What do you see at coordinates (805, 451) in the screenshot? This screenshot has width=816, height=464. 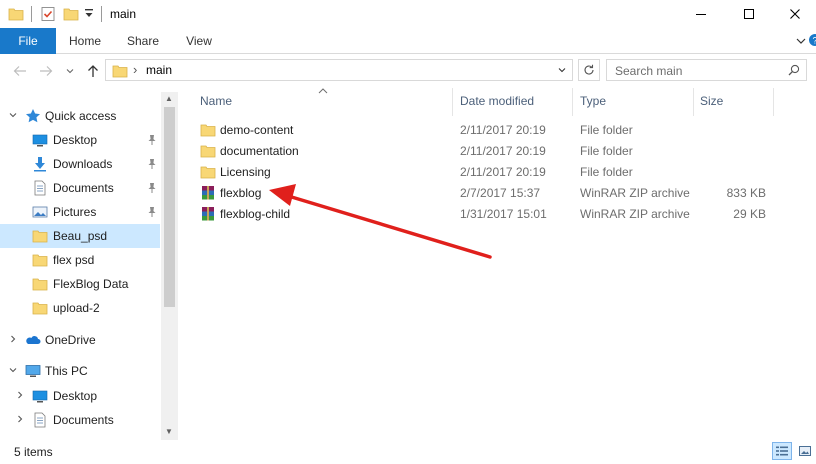 I see `large-icons-view-button` at bounding box center [805, 451].